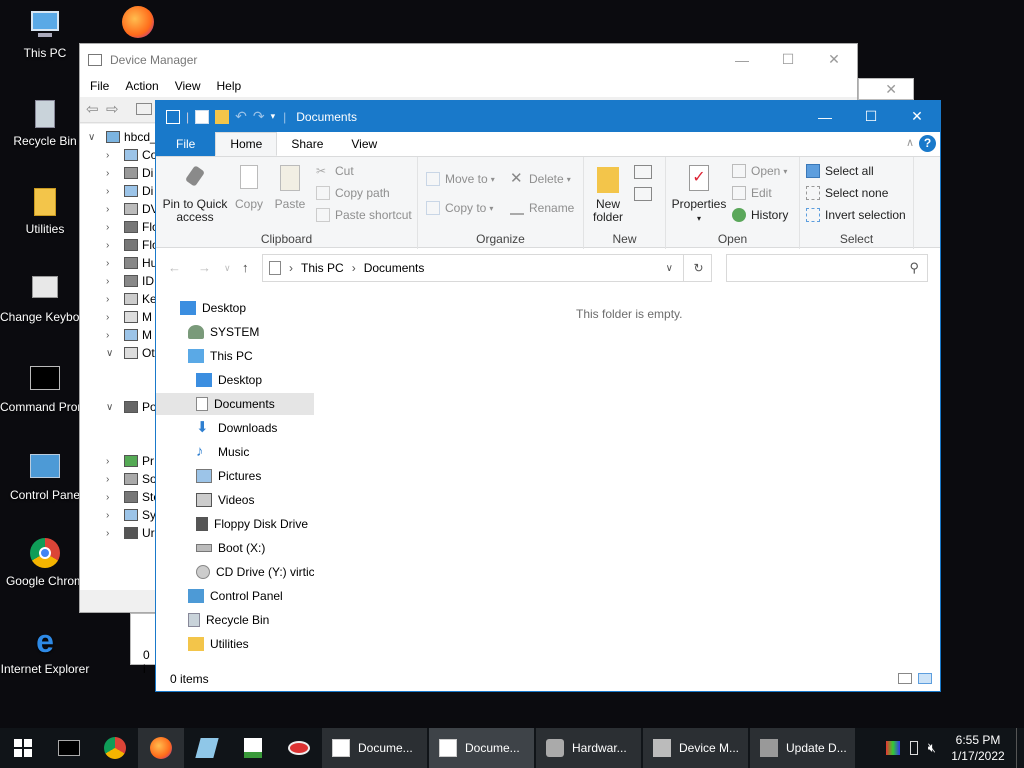  Describe the element at coordinates (138, 22) in the screenshot. I see `firefox-desktop-icon` at that location.